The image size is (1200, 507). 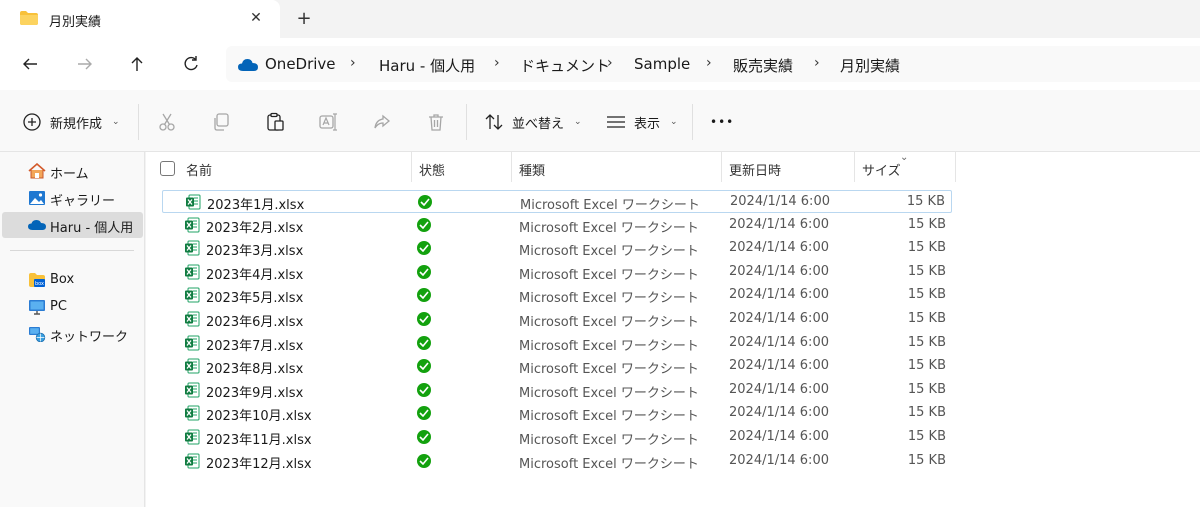 I want to click on trash-icon, so click(x=436, y=122).